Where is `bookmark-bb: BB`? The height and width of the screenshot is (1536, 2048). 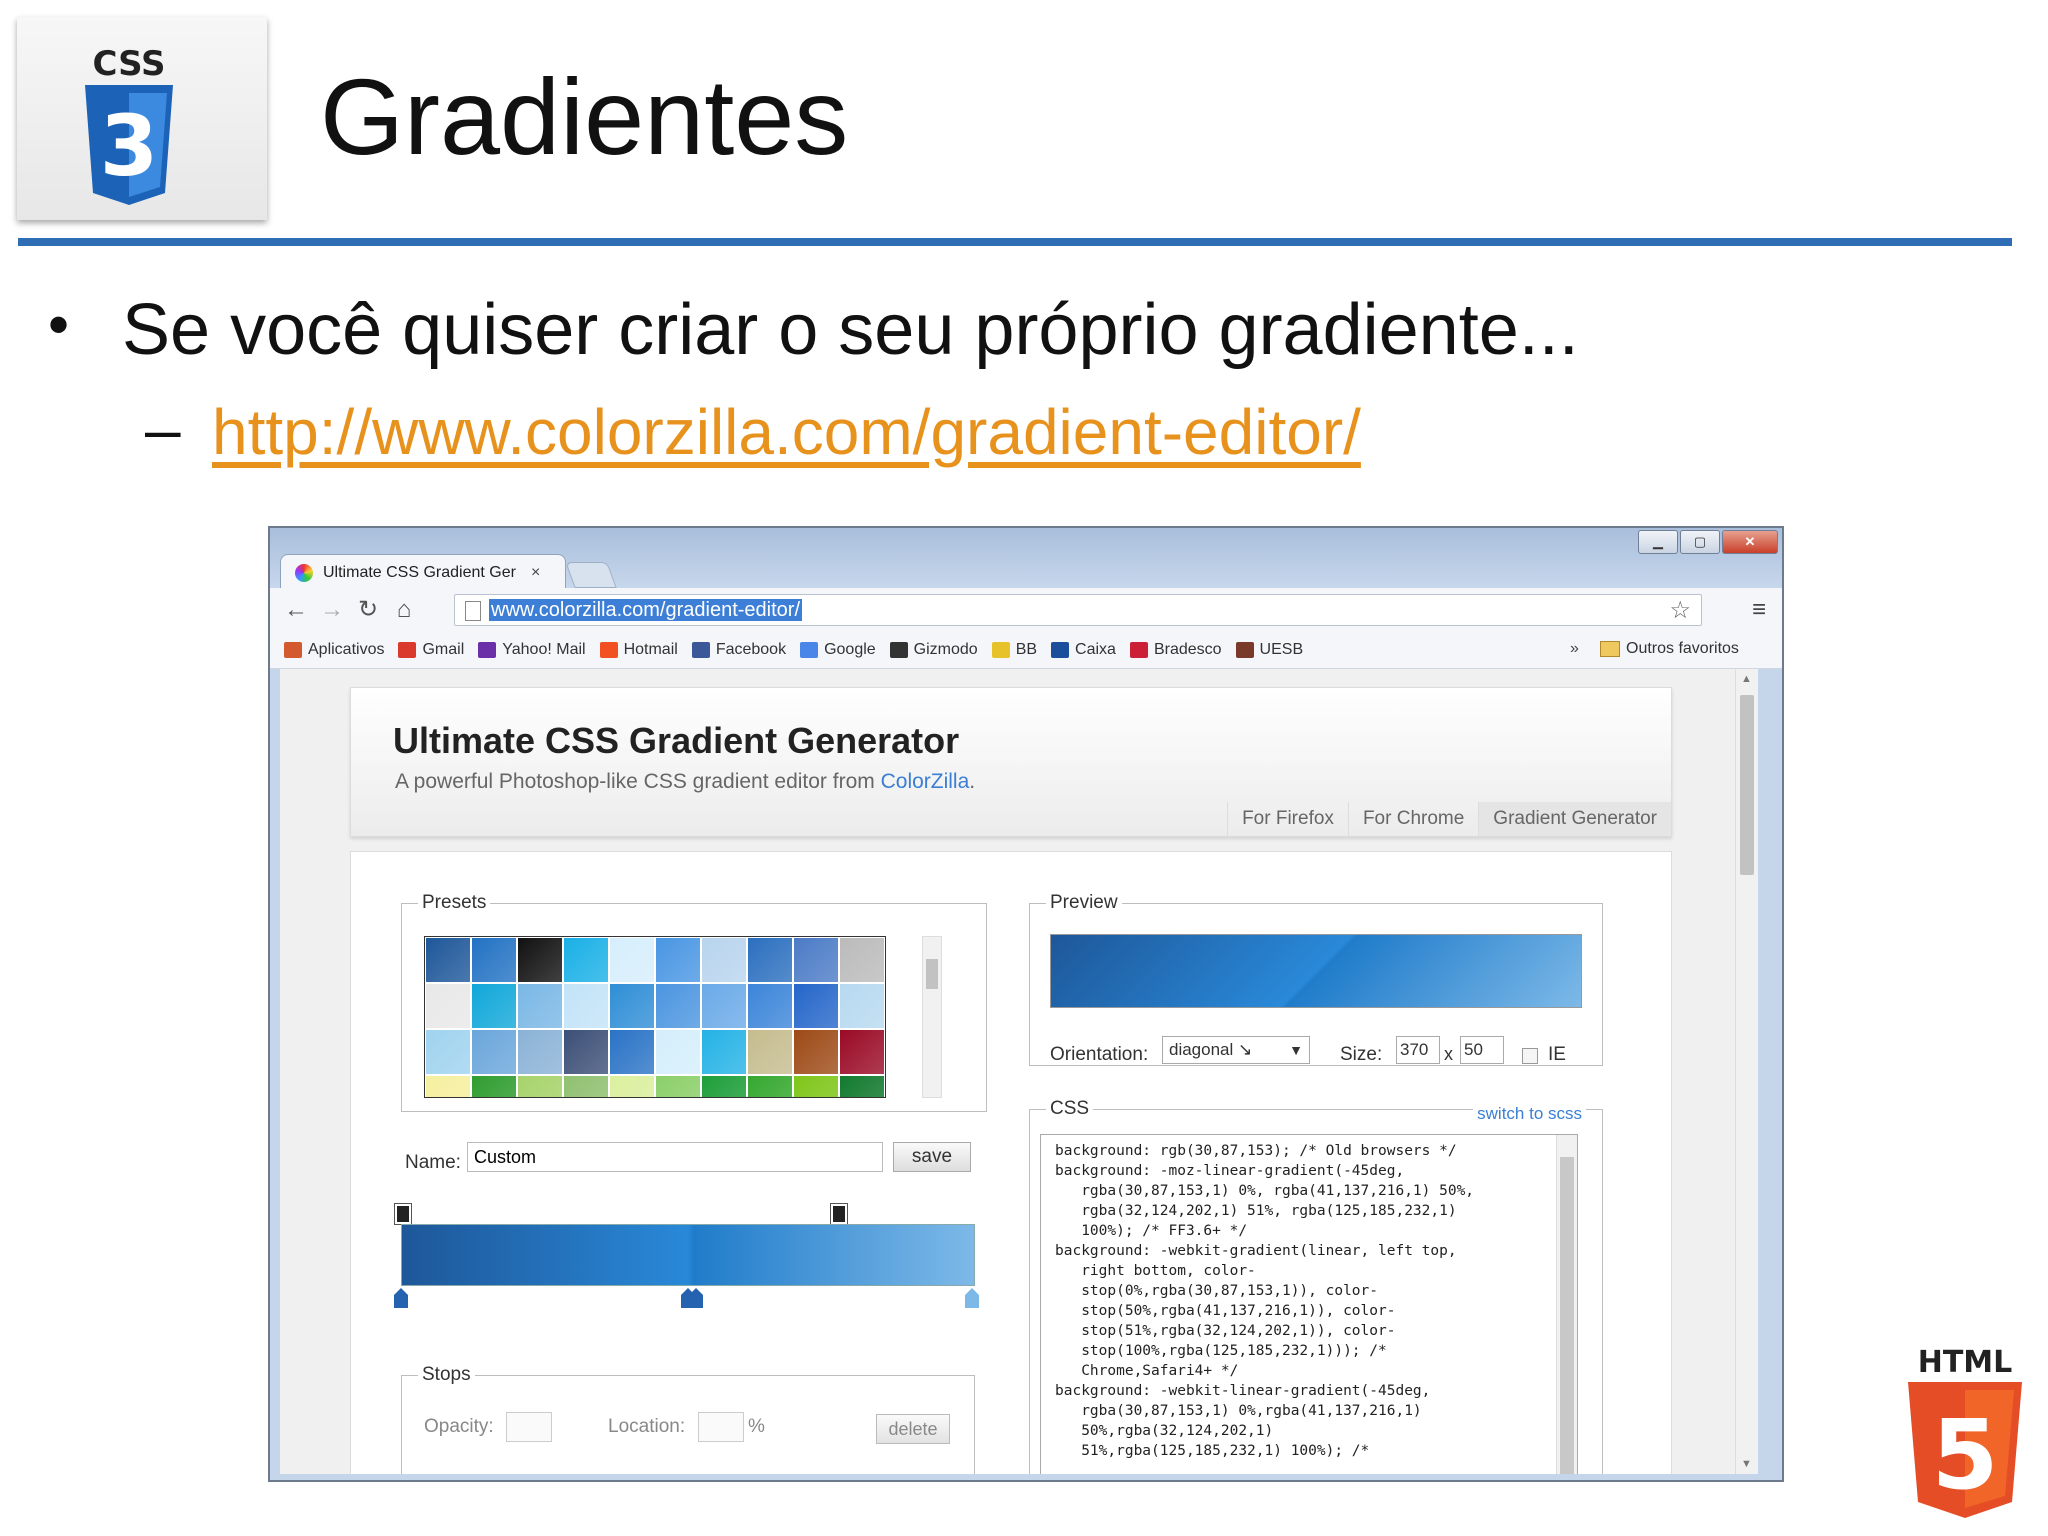 bookmark-bb: BB is located at coordinates (1014, 650).